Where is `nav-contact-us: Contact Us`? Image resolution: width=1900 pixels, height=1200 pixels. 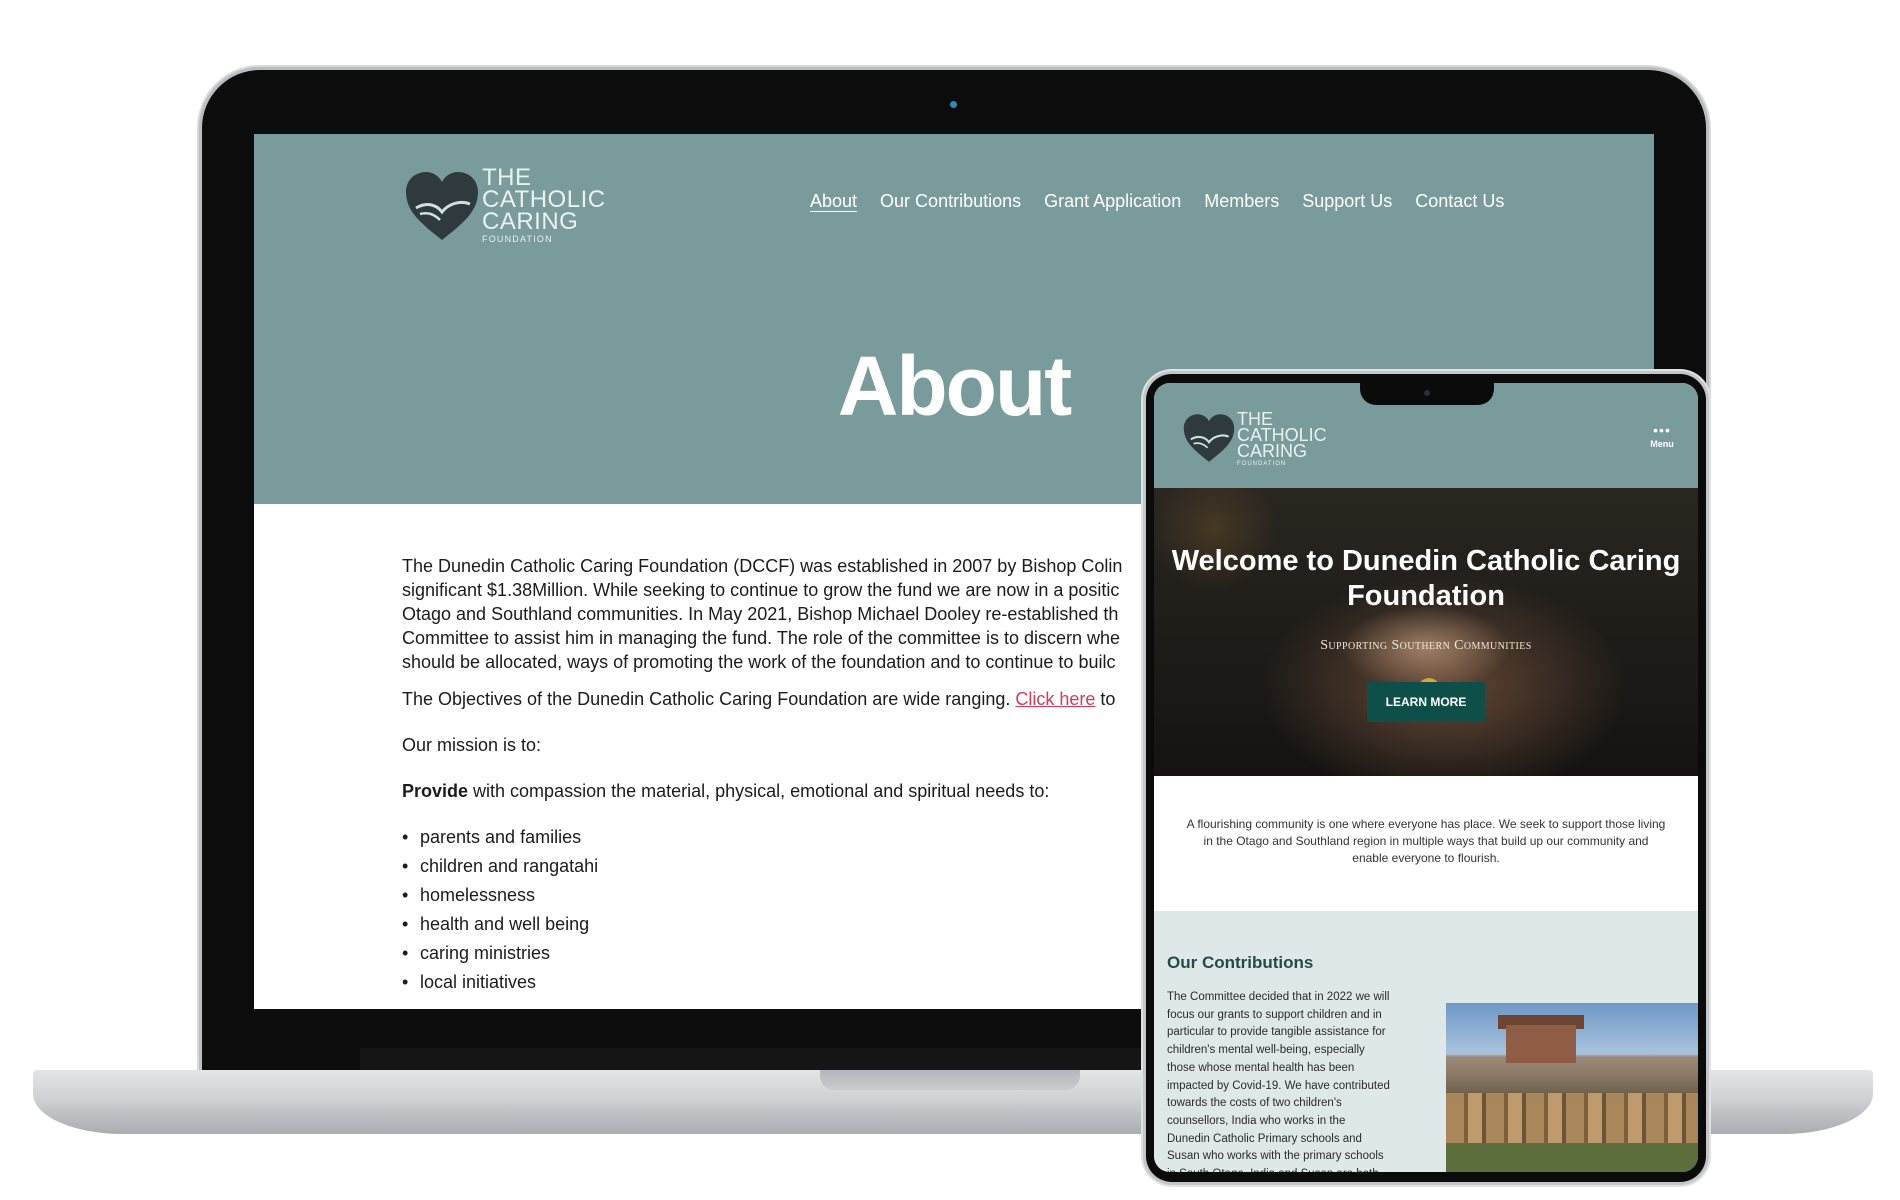 nav-contact-us: Contact Us is located at coordinates (1459, 201).